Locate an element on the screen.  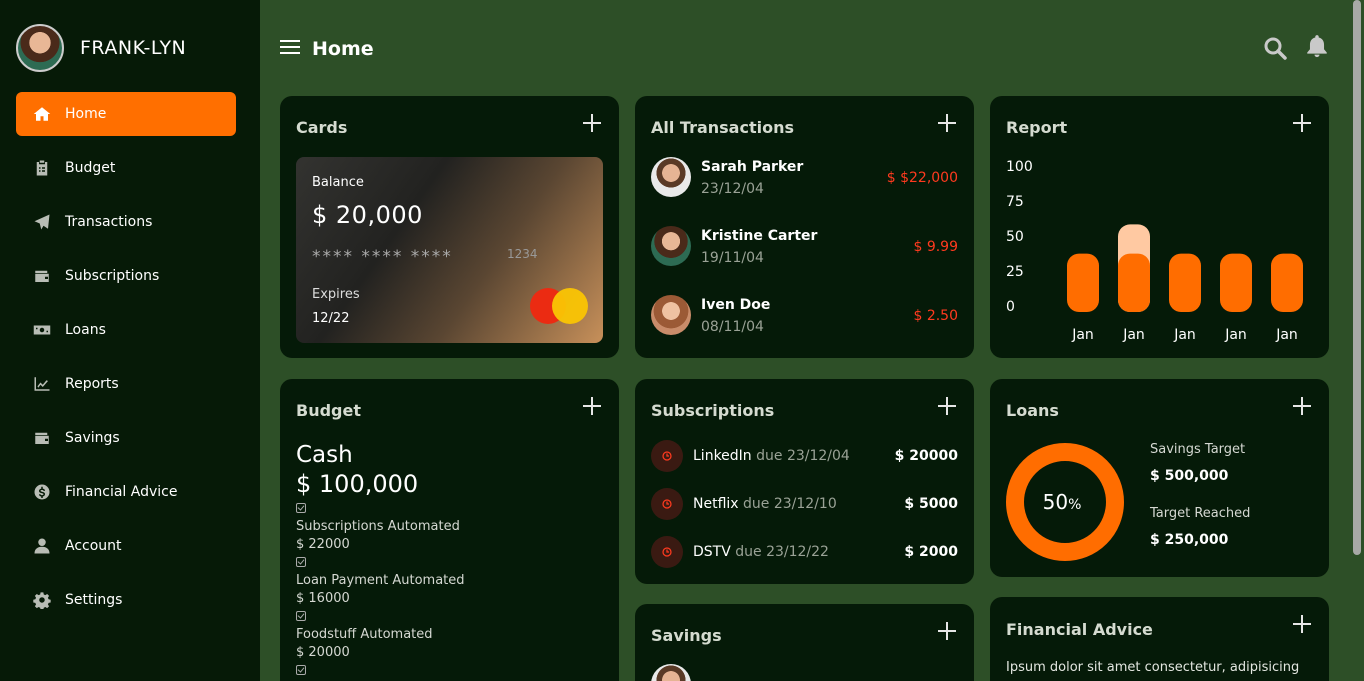
savings-target-label: Savings Target is located at coordinates (1198, 449).